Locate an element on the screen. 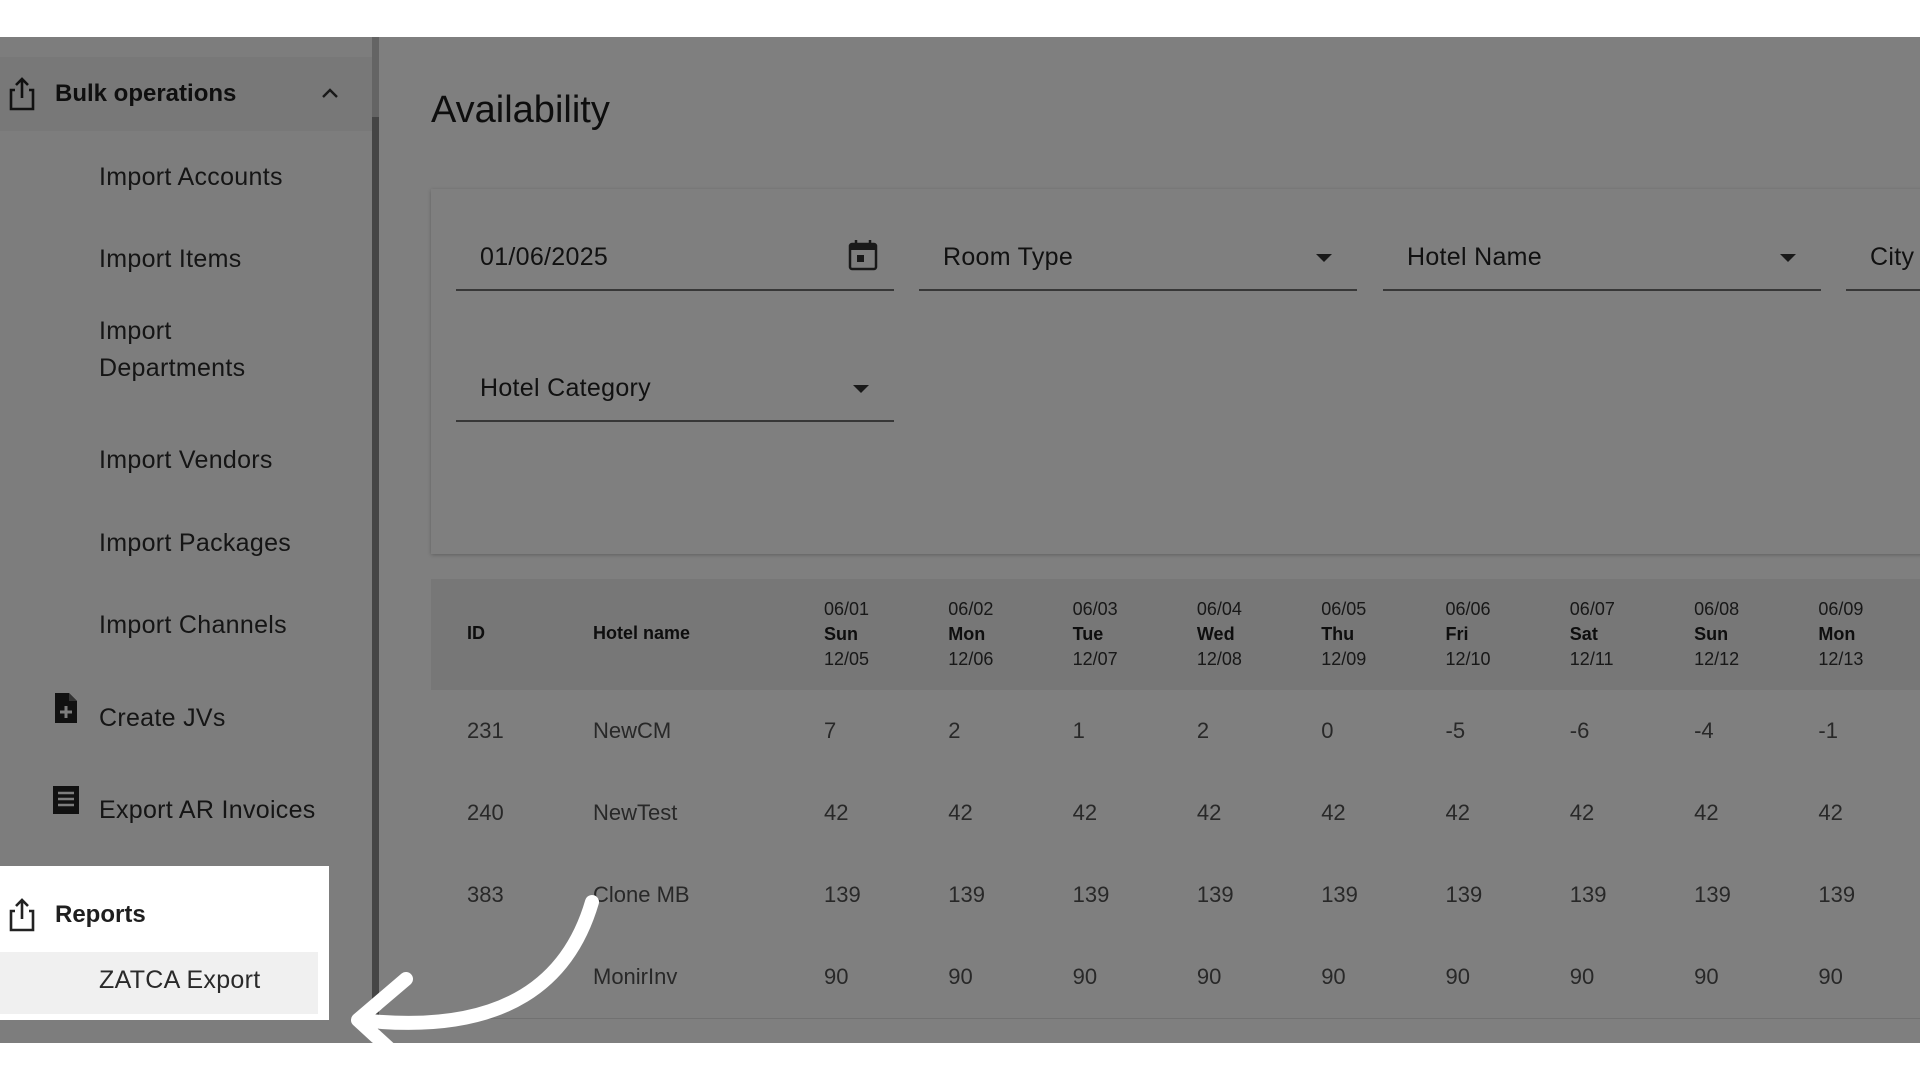 The width and height of the screenshot is (1920, 1080). column-header-date-part: Wed is located at coordinates (1215, 634).